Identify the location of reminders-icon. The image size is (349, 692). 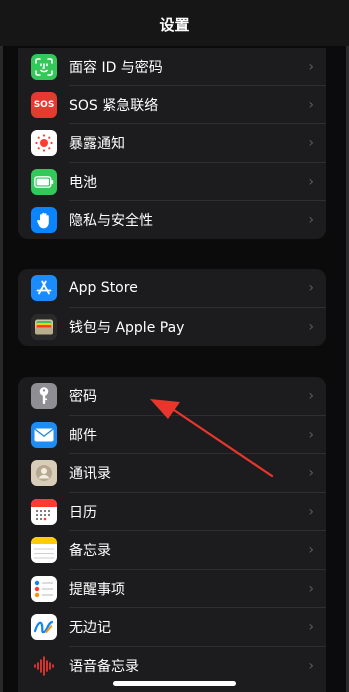
(44, 588).